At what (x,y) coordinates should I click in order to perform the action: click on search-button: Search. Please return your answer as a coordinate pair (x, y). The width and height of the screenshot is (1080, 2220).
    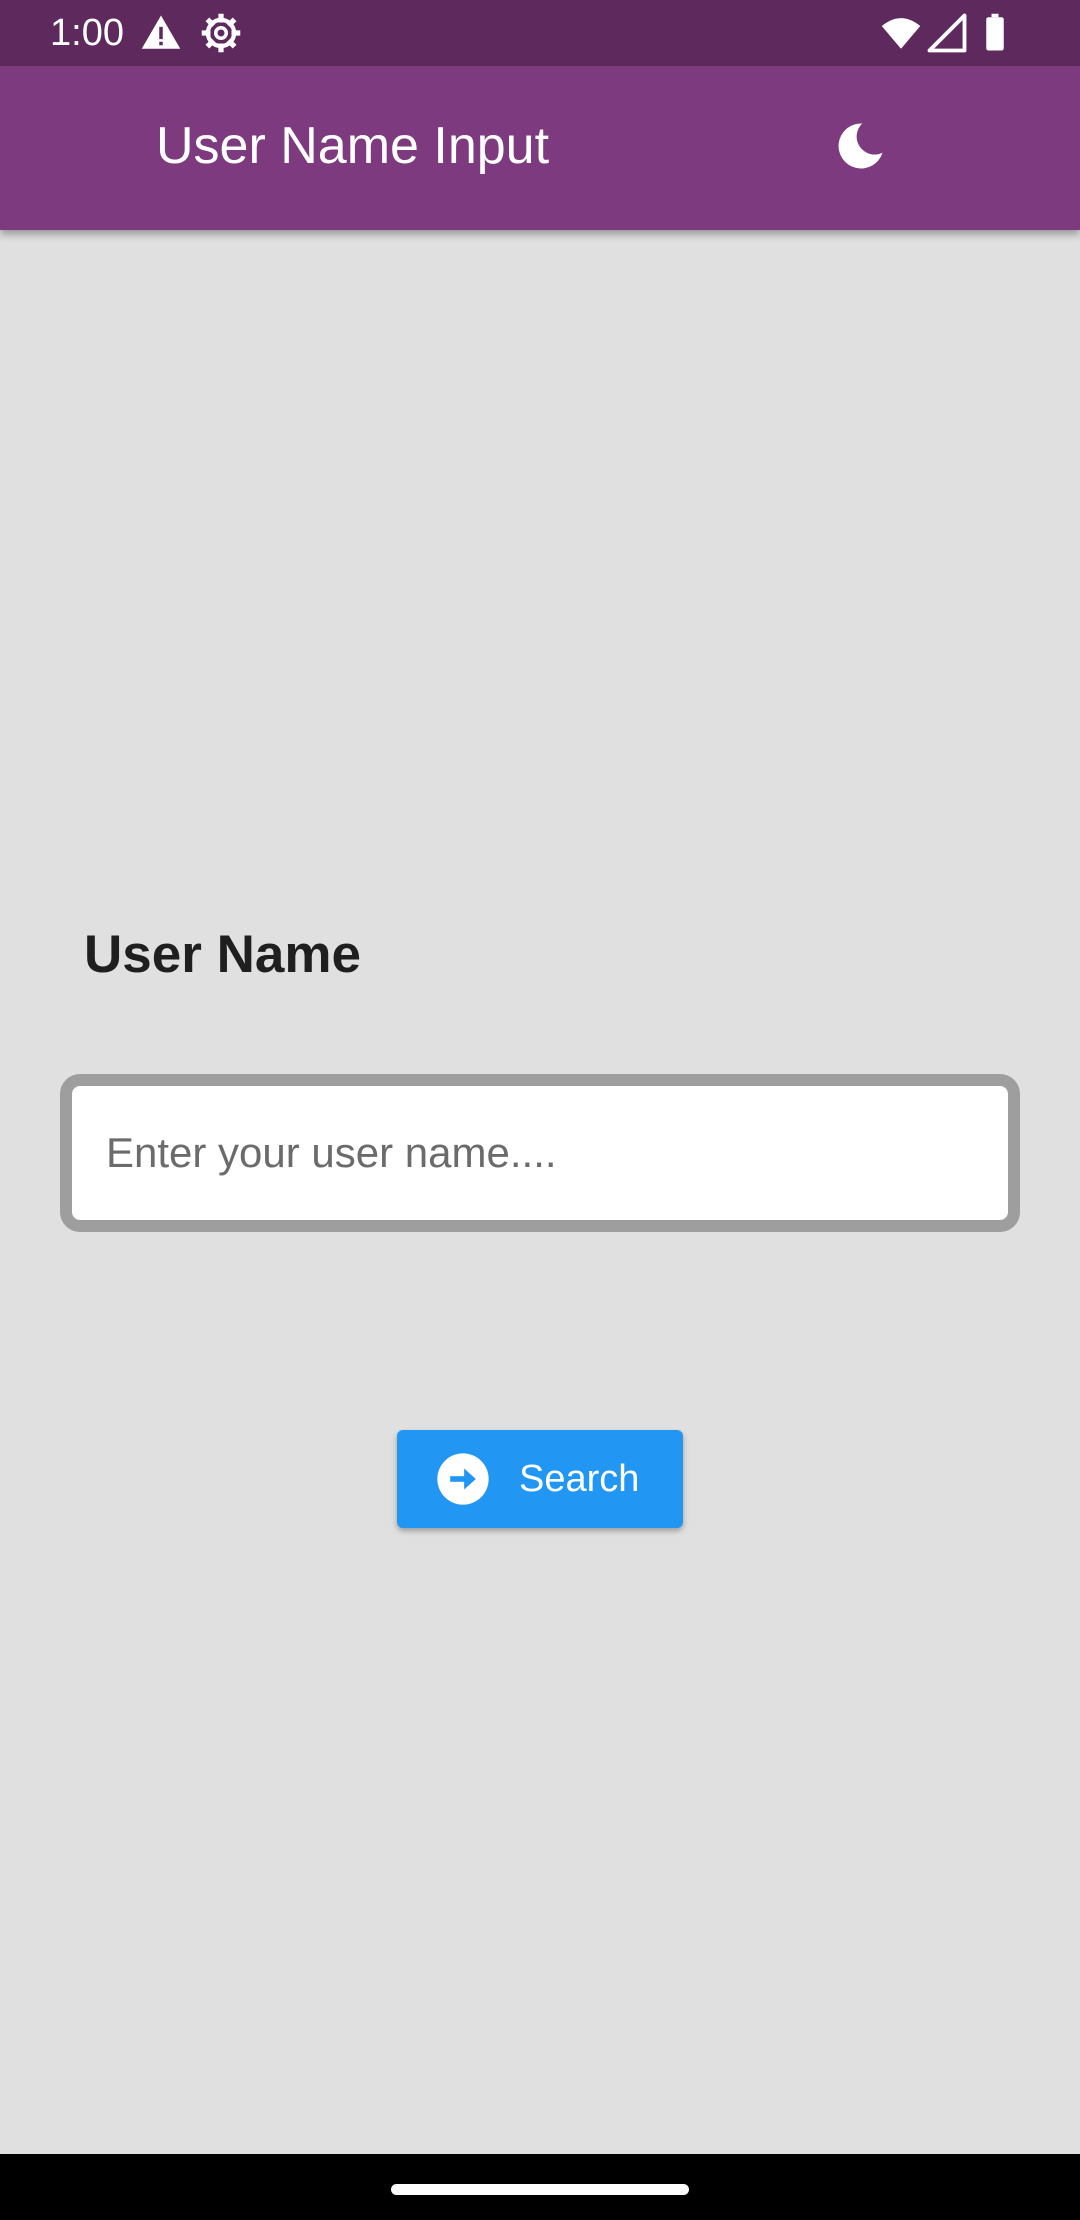
    Looking at the image, I should click on (540, 1479).